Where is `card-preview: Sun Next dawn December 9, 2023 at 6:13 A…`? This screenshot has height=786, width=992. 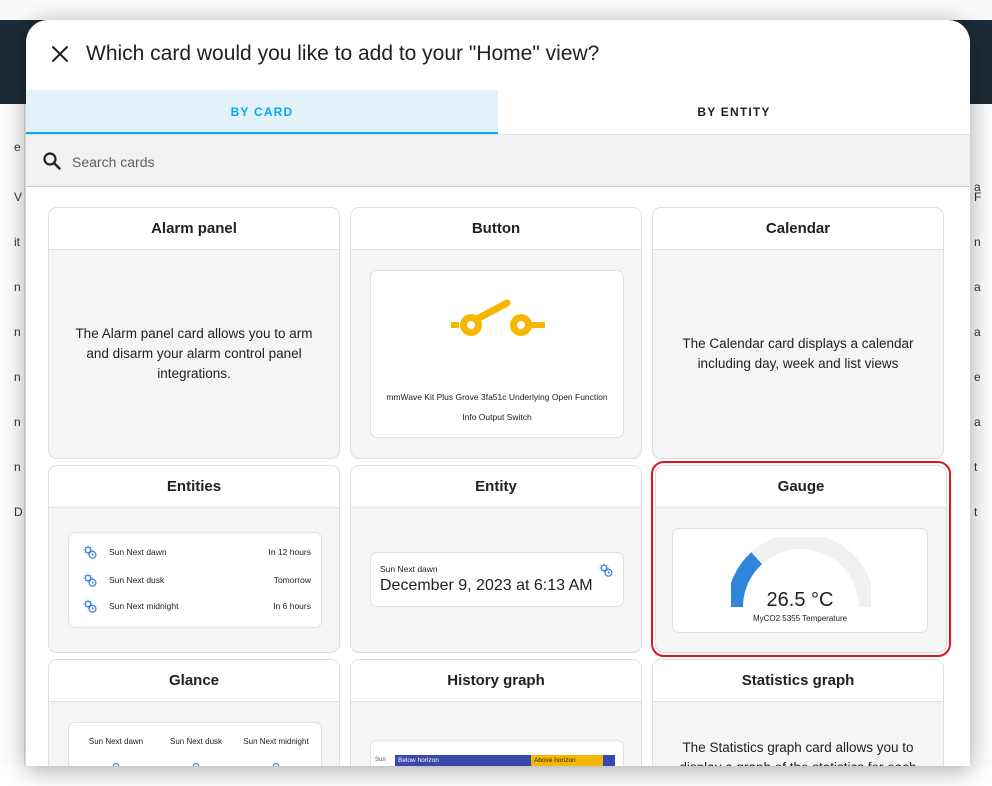 card-preview: Sun Next dawn December 9, 2023 at 6:13 A… is located at coordinates (496, 580).